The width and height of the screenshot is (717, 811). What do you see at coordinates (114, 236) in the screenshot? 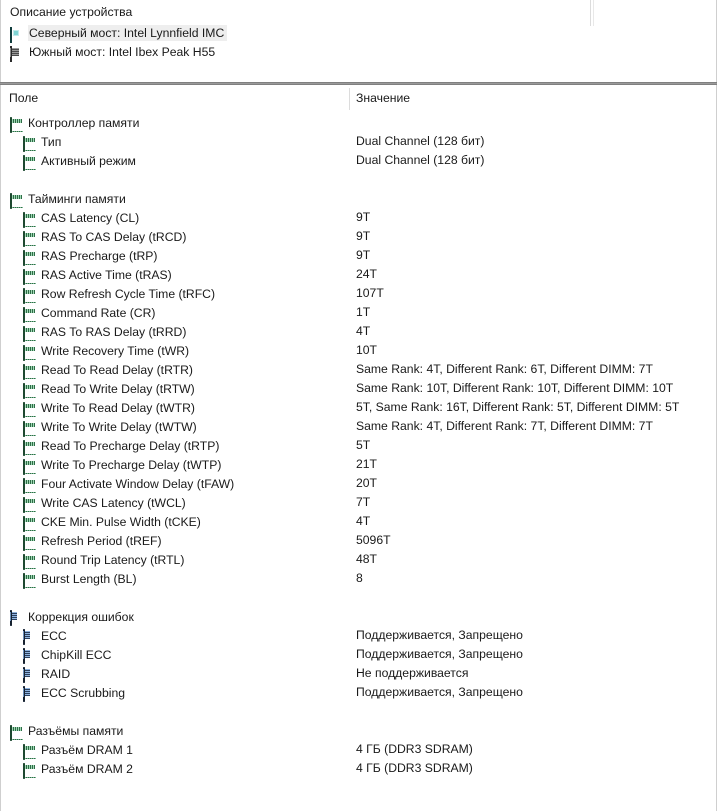
I see `field-label: RAS To CAS Delay (tRCD)` at bounding box center [114, 236].